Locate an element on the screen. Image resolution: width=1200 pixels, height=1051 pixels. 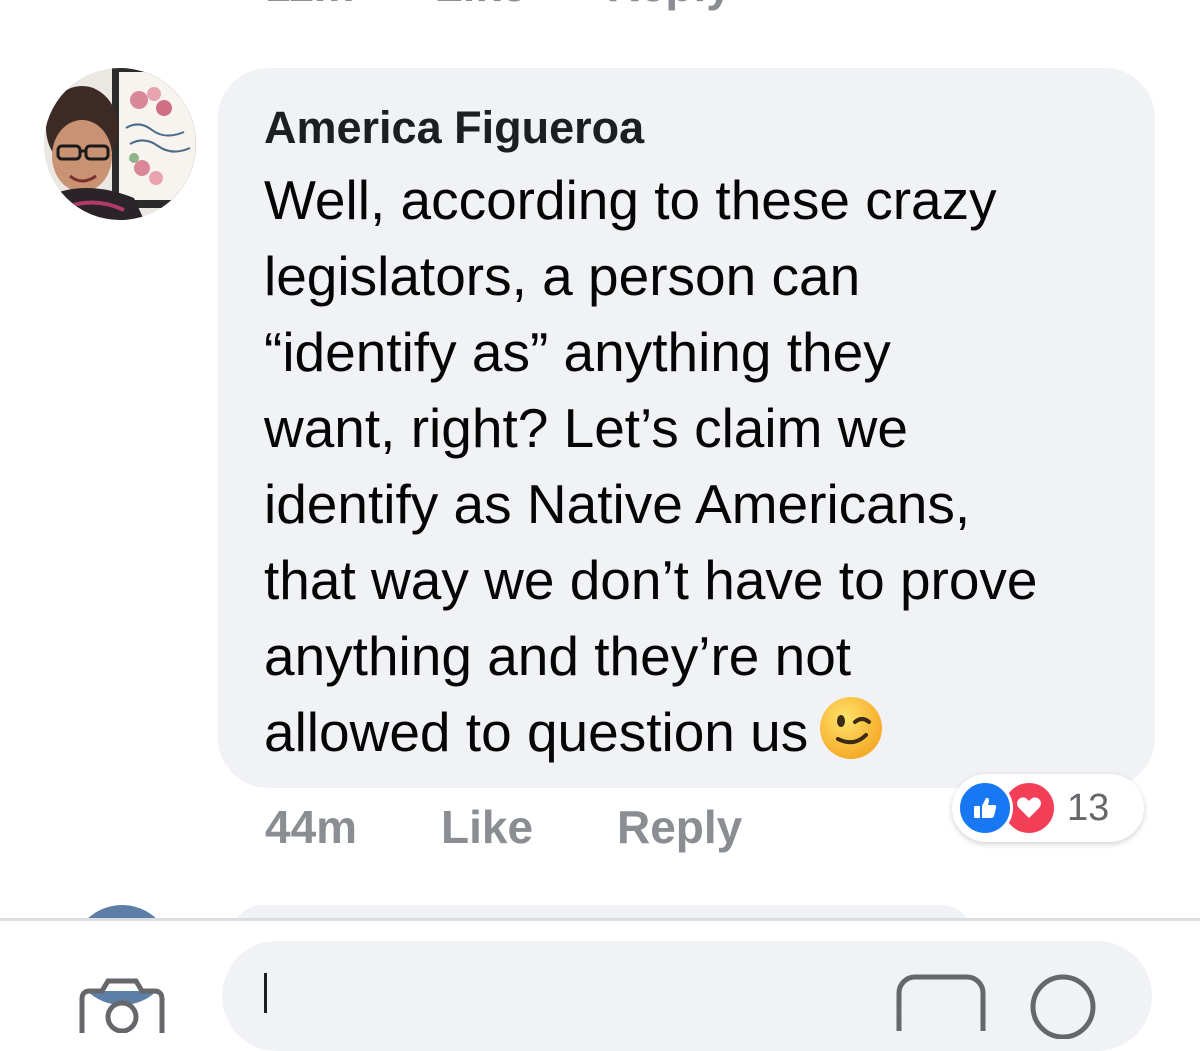
comment-actions: 44m Like Reply is located at coordinates (503, 827).